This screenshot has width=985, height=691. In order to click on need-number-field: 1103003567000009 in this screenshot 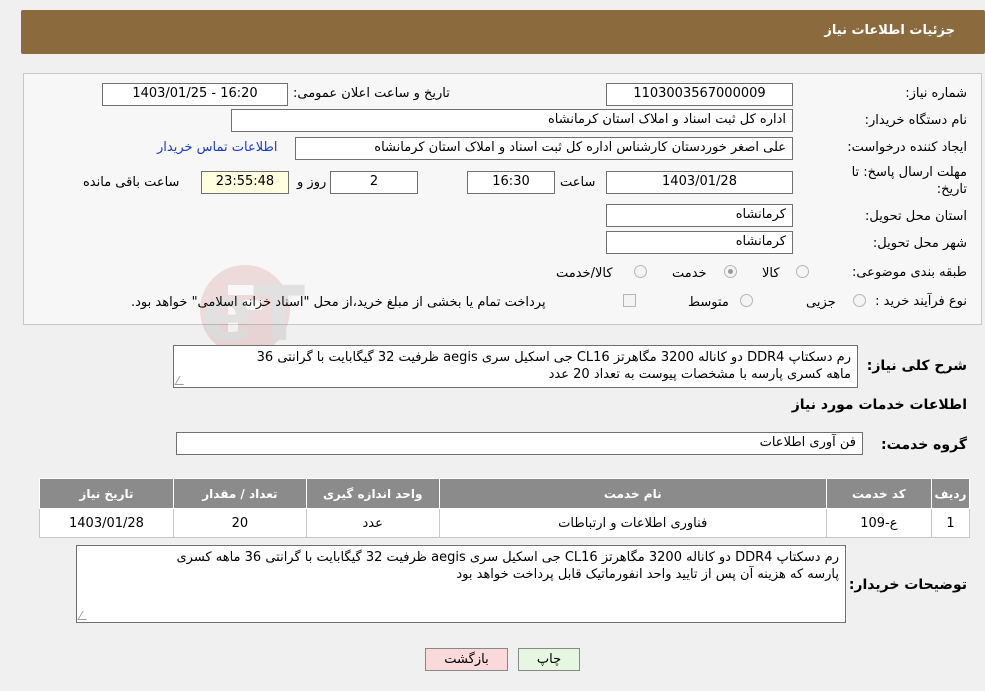, I will do `click(699, 94)`.